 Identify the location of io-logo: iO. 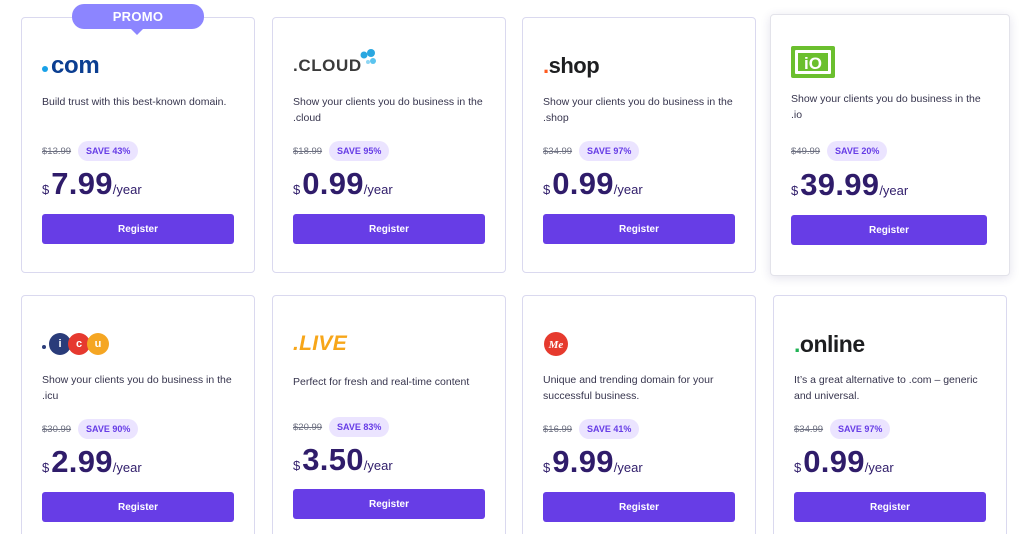
(813, 62).